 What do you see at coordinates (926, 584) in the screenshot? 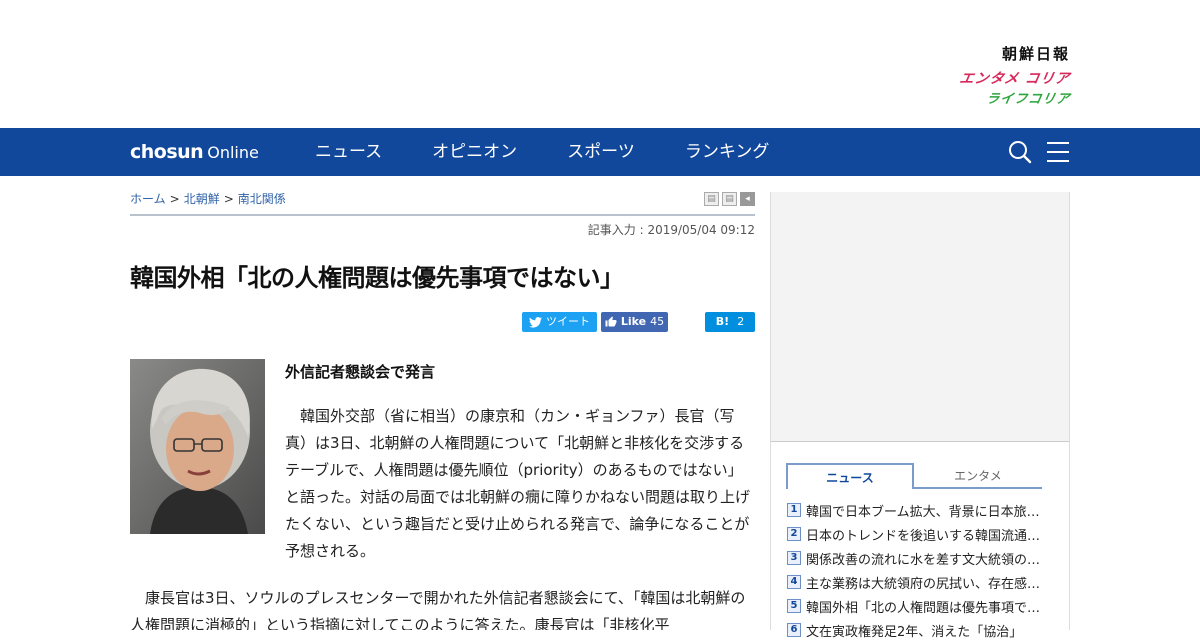
I see `ranking-title: 主な業務は大統領府の尻拭い、存在感なき外交部` at bounding box center [926, 584].